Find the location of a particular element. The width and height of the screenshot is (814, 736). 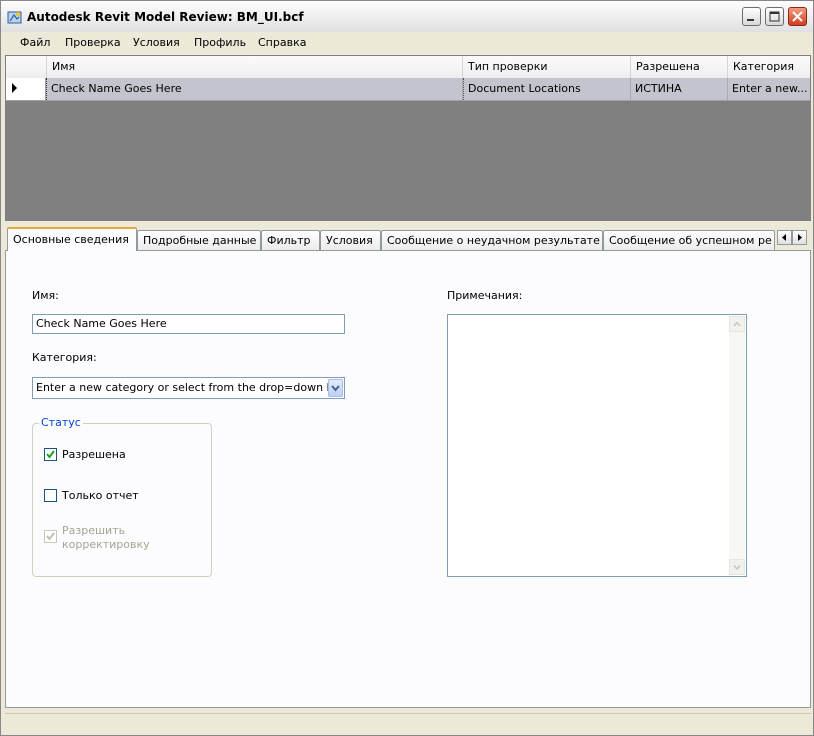

minimize-icon is located at coordinates (750, 20).